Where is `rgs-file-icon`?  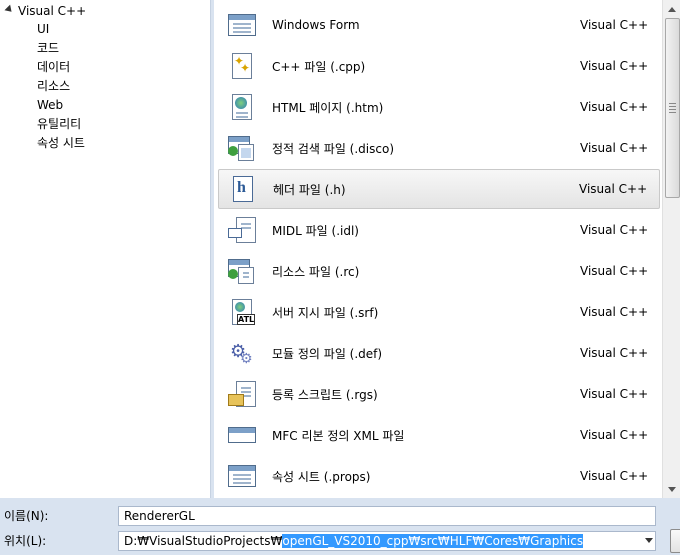 rgs-file-icon is located at coordinates (242, 394).